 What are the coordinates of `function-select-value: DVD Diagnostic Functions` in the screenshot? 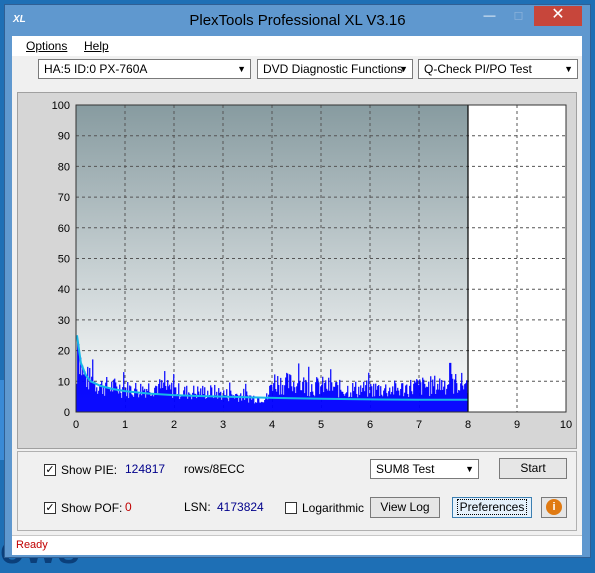 It's located at (333, 69).